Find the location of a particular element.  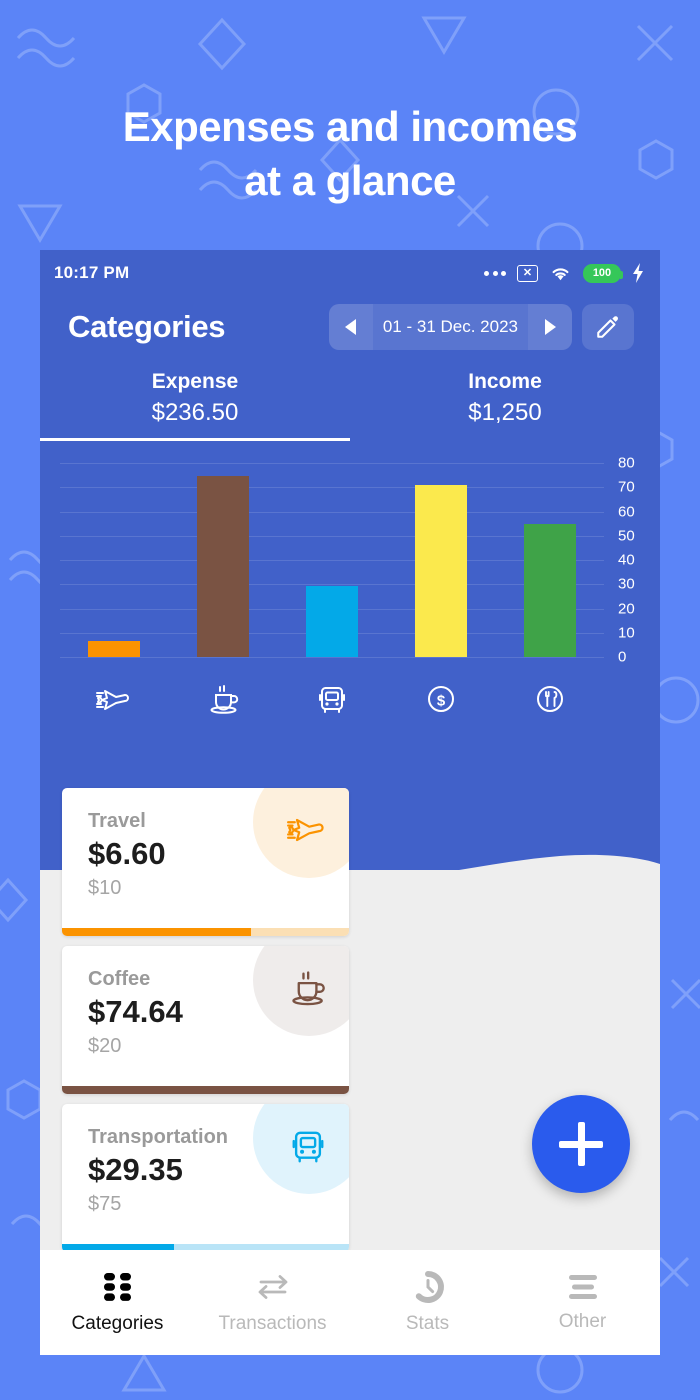

no-sim-icon: ✕ is located at coordinates (527, 273).